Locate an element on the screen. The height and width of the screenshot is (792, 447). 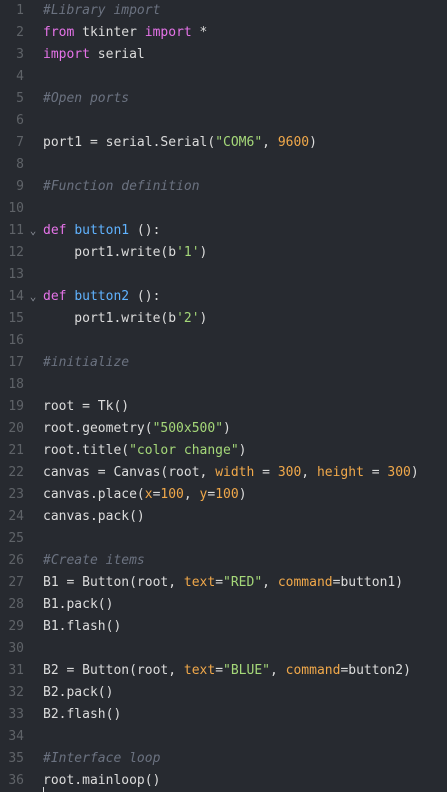
code-text: def button2 (): is located at coordinates (101, 297).